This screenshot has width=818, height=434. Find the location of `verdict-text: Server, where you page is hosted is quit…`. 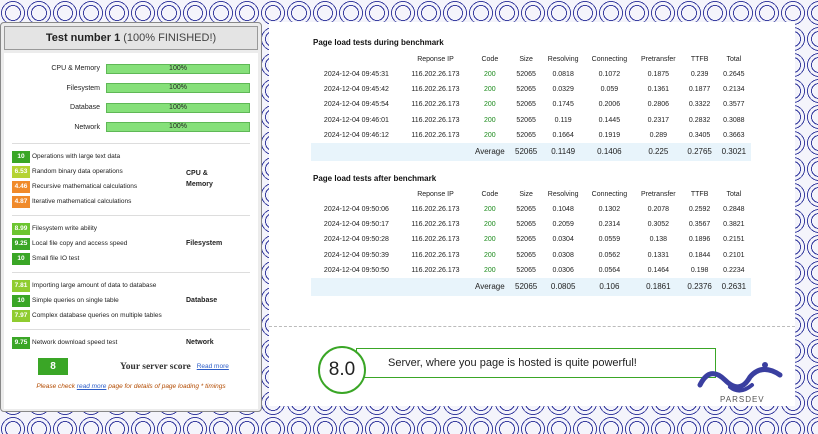

verdict-text: Server, where you page is hosted is quit… is located at coordinates (512, 363).